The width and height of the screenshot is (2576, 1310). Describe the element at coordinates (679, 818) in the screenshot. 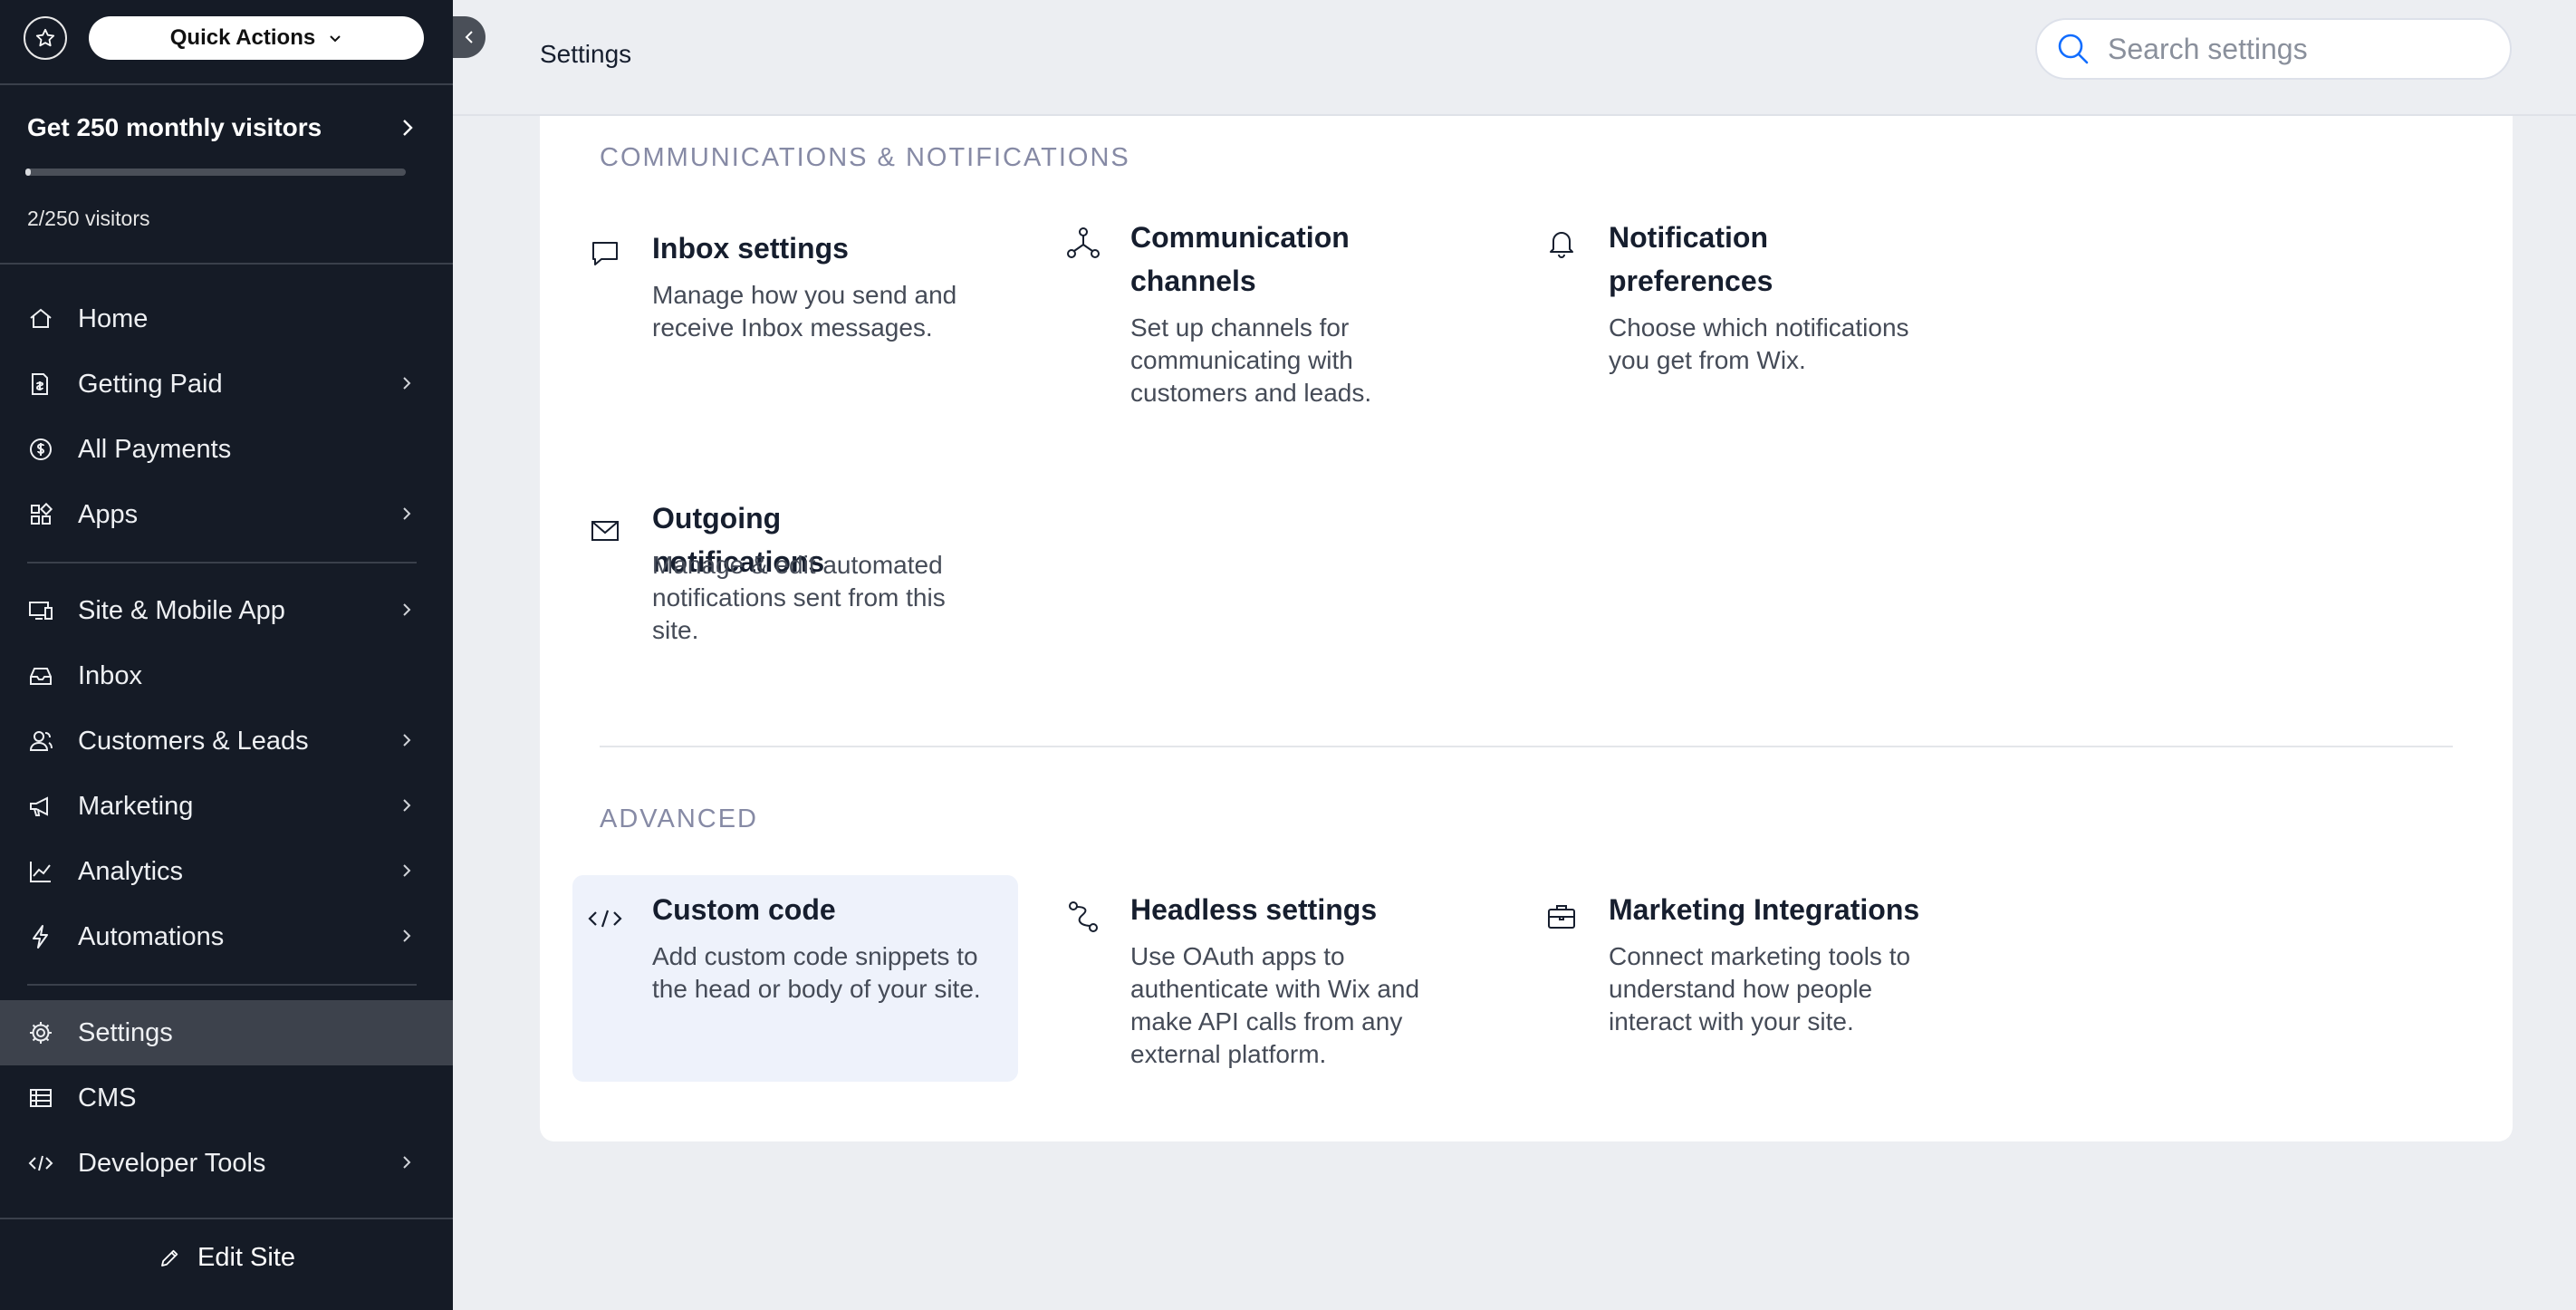

I see `section-label-advanced: ADVANCED` at that location.